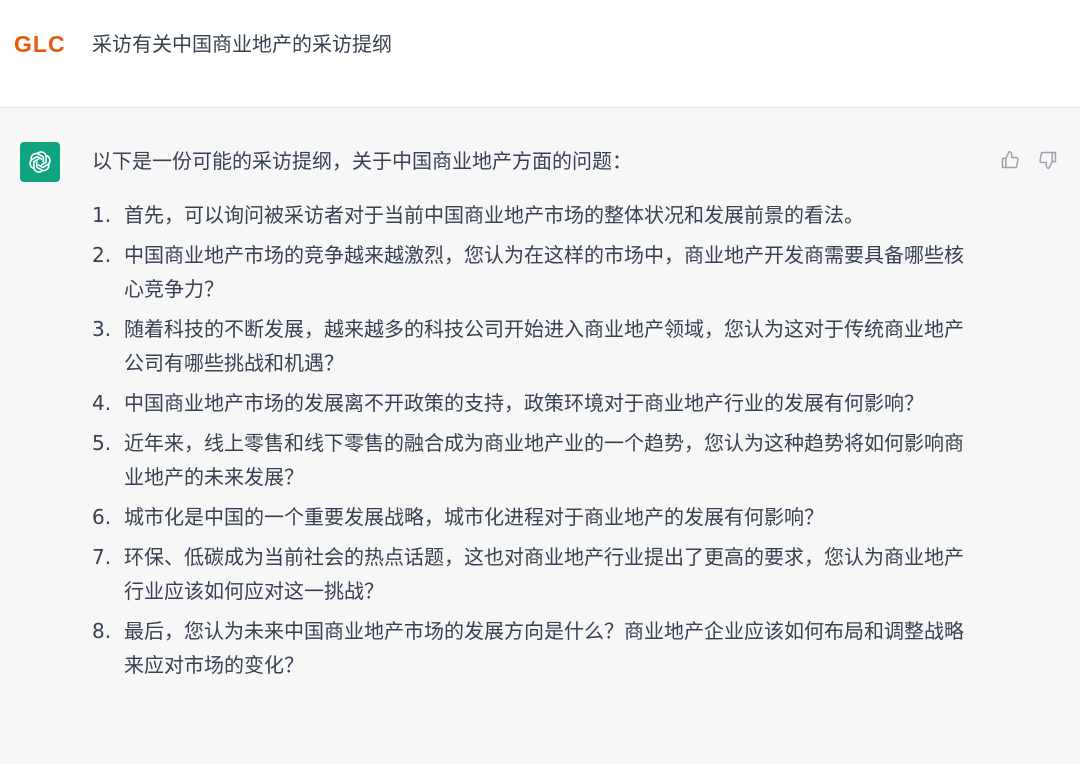 Image resolution: width=1080 pixels, height=765 pixels. I want to click on list-item-number: 3., so click(102, 329).